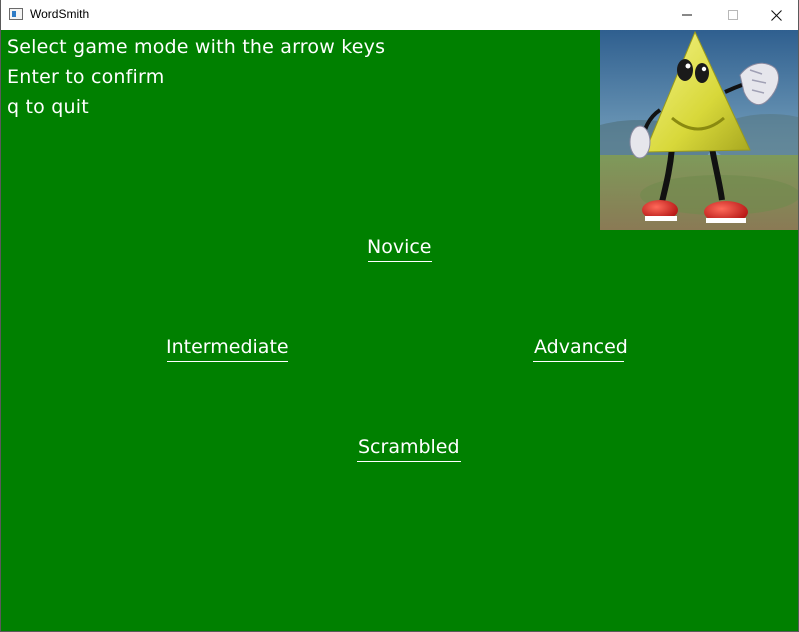 This screenshot has width=799, height=632. I want to click on maximize-icon, so click(733, 15).